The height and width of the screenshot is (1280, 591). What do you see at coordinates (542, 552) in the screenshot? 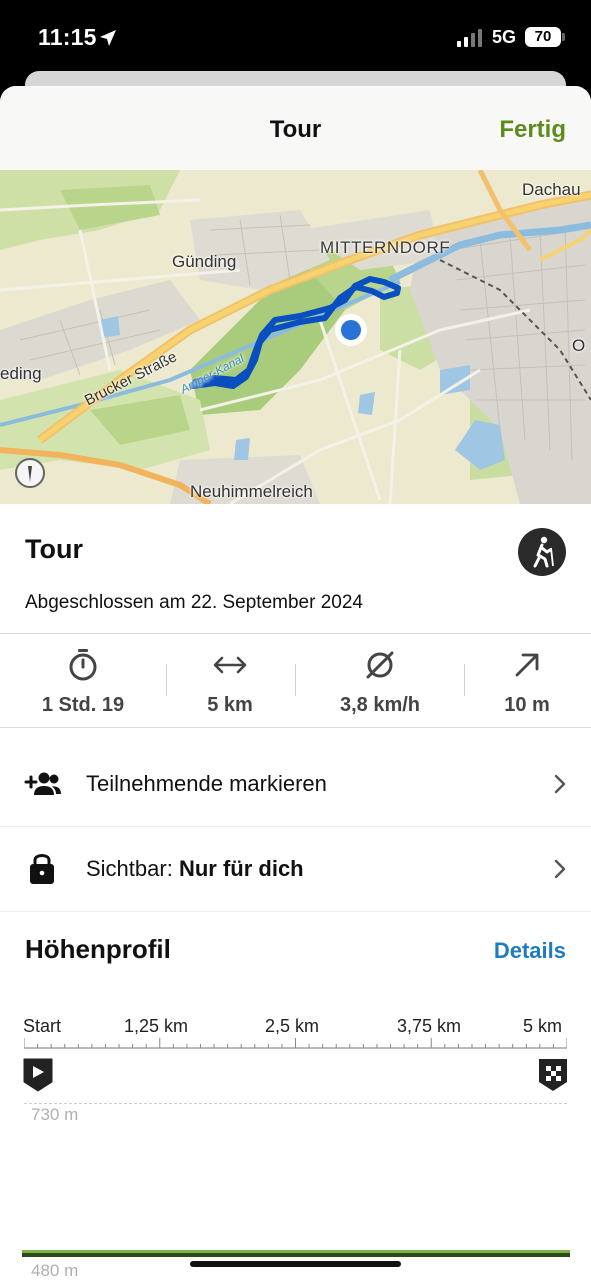
I see `hiking-icon` at bounding box center [542, 552].